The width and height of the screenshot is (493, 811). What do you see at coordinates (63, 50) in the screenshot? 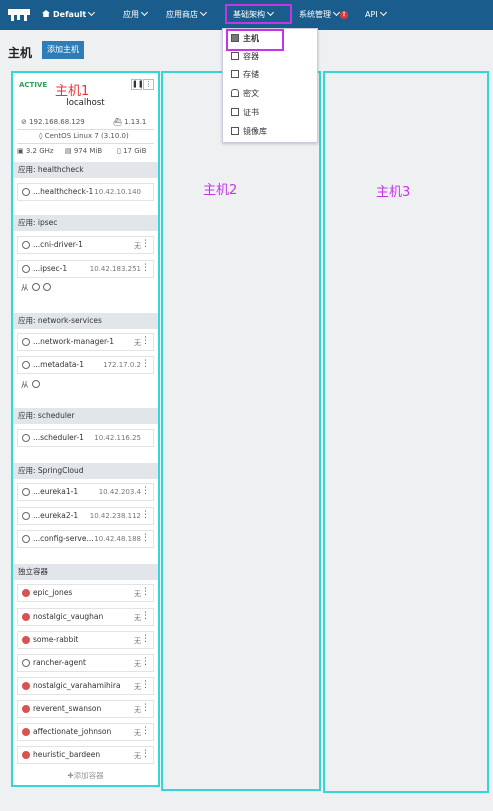
I see `add-host-button: 添加主机` at bounding box center [63, 50].